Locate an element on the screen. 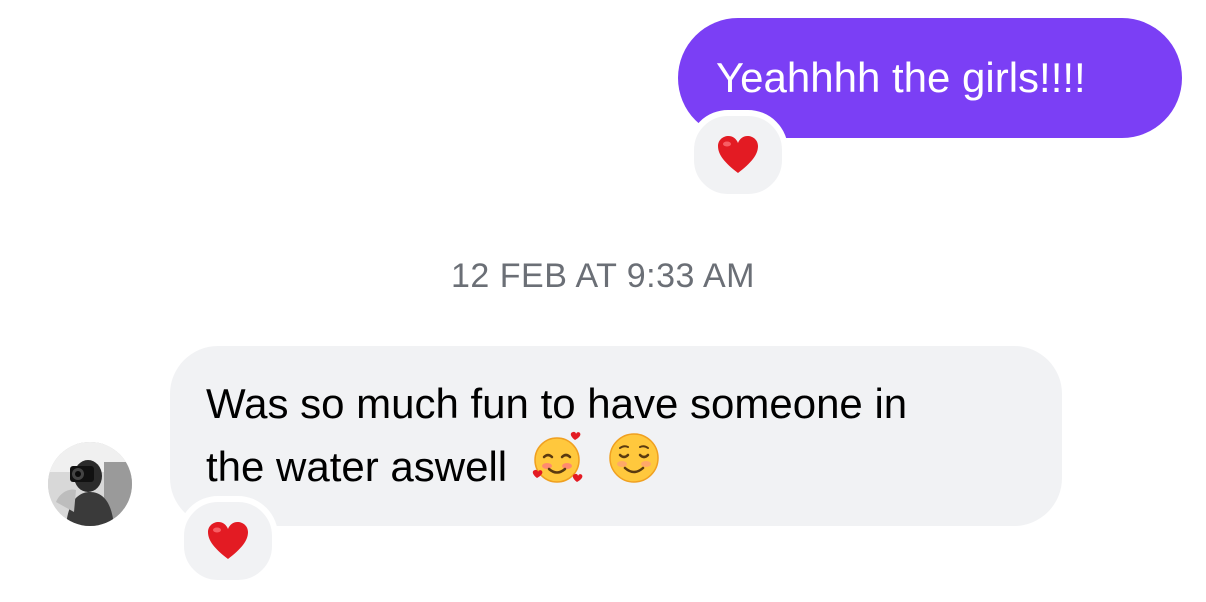  smiling-face-with-hearts-icon is located at coordinates (557, 466).